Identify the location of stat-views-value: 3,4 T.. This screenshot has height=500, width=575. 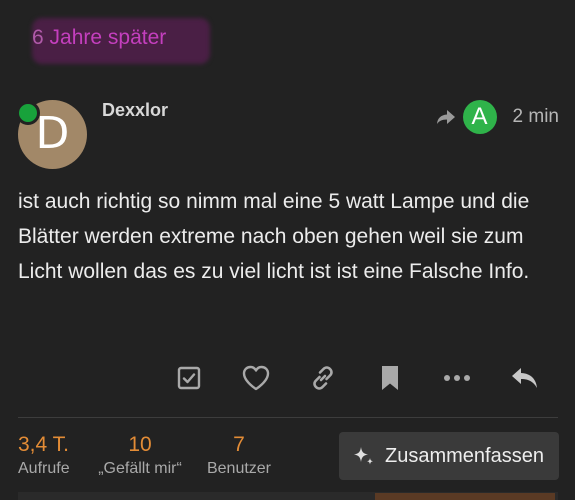
(43, 444).